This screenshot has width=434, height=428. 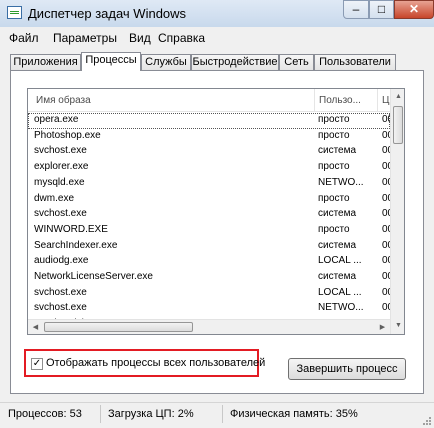 What do you see at coordinates (235, 62) in the screenshot?
I see `tab-performance: Быстродействие` at bounding box center [235, 62].